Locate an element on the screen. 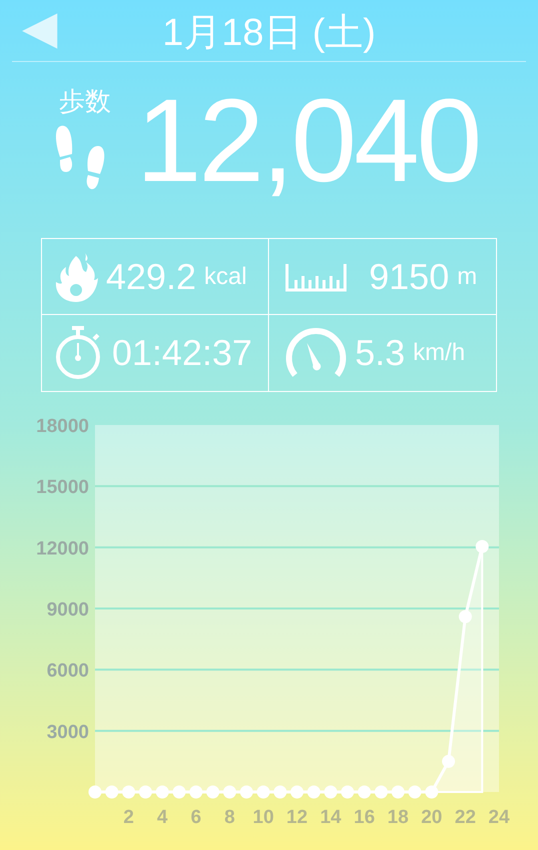 This screenshot has height=850, width=538. unit-label: kcal is located at coordinates (225, 276).